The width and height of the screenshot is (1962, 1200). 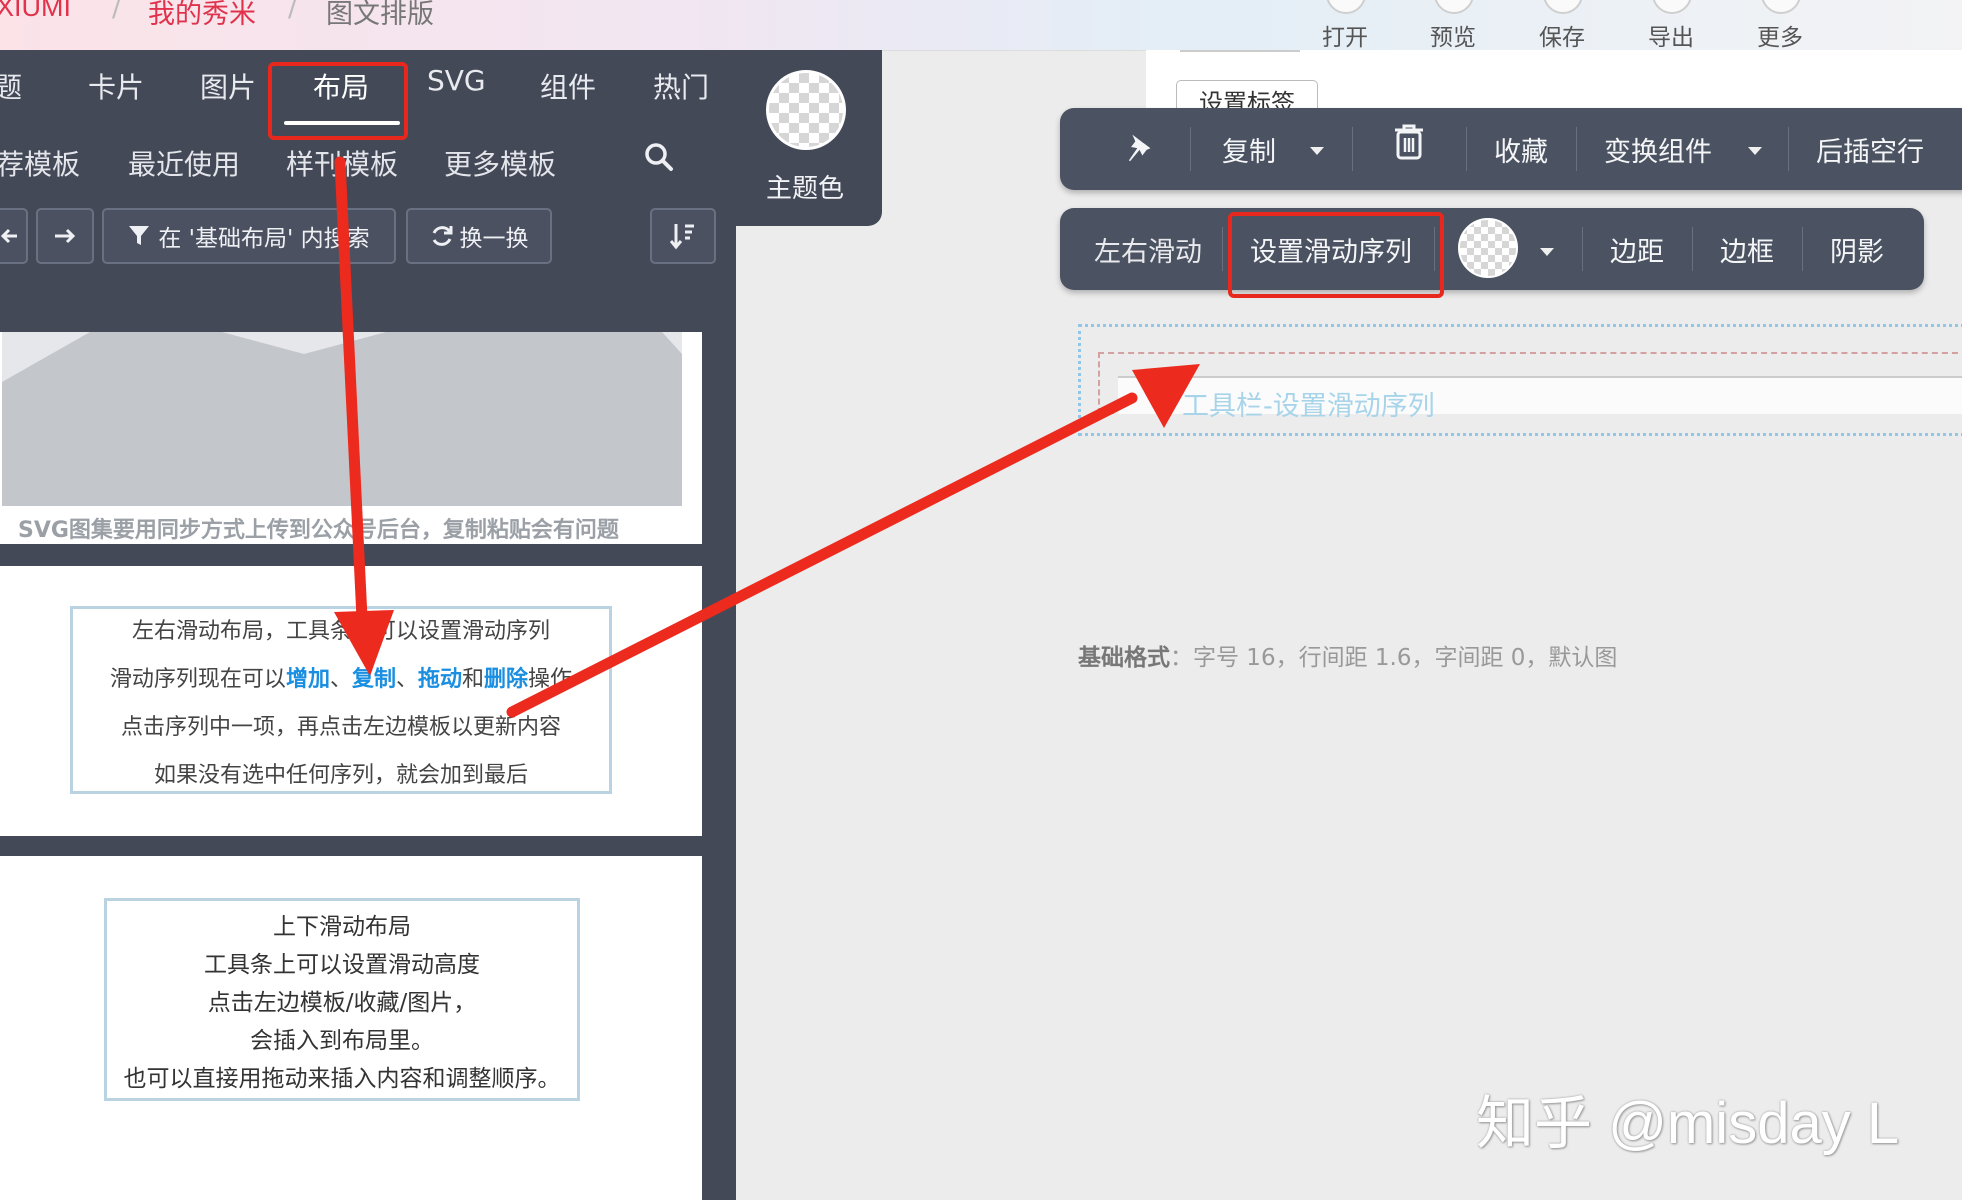 I want to click on arrow-right-annotation, so click(x=853, y=541).